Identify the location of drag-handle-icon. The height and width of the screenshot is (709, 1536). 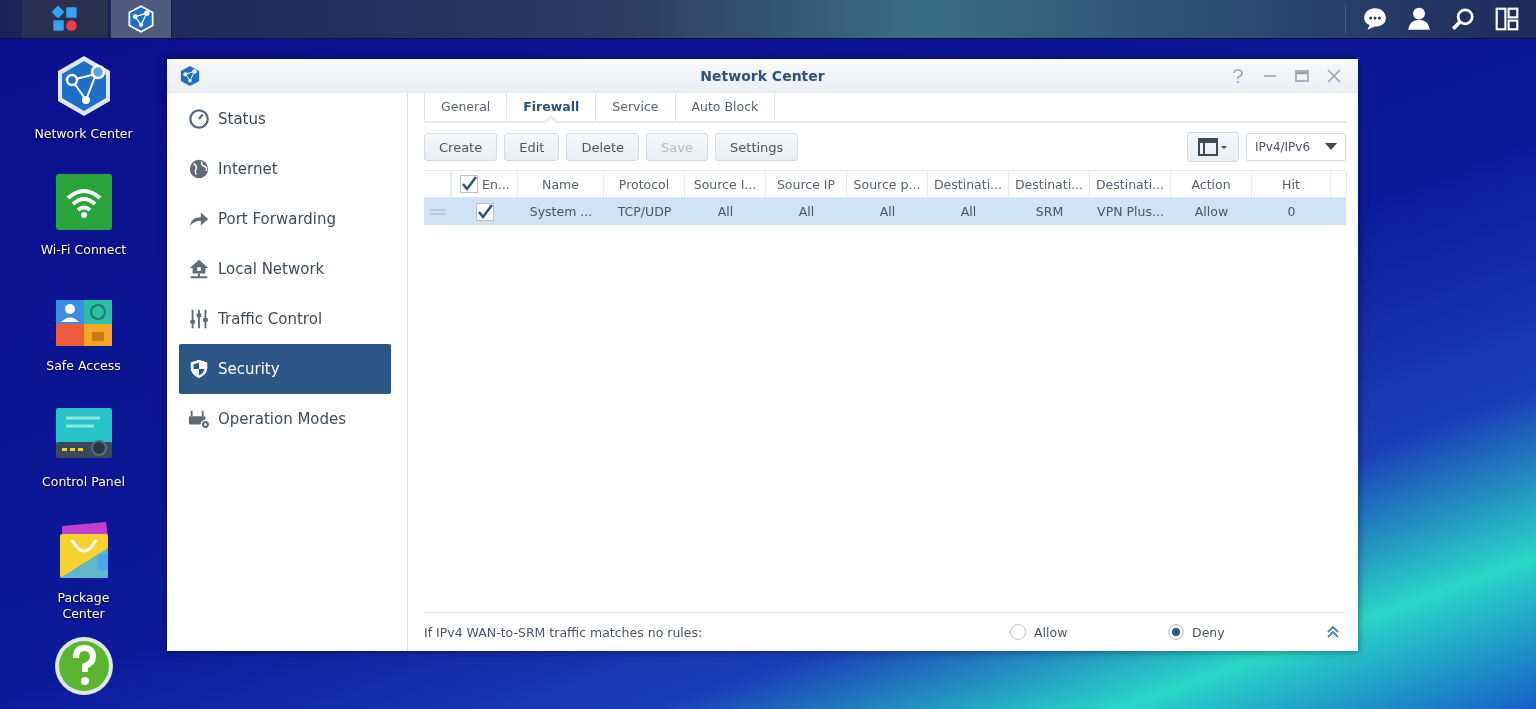
(437, 211).